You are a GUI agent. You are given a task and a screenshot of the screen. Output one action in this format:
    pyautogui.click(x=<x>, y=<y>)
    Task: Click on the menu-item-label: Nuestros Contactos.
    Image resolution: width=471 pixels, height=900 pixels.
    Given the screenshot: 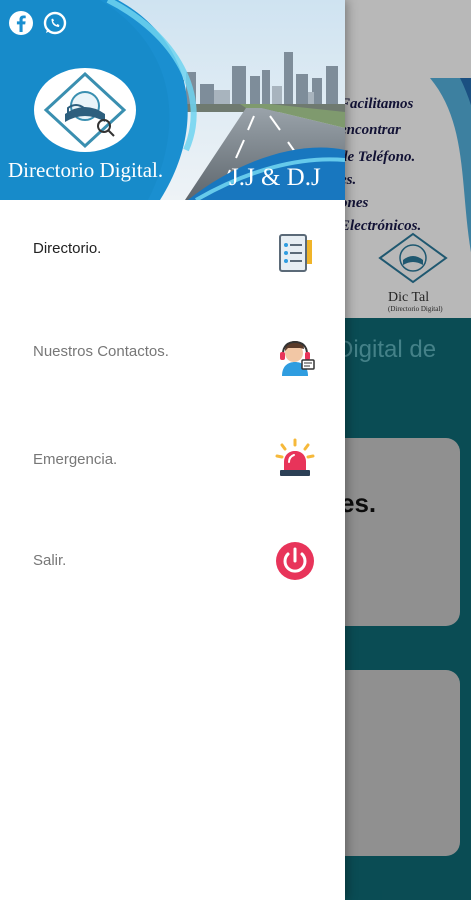 What is the action you would take?
    pyautogui.click(x=101, y=351)
    